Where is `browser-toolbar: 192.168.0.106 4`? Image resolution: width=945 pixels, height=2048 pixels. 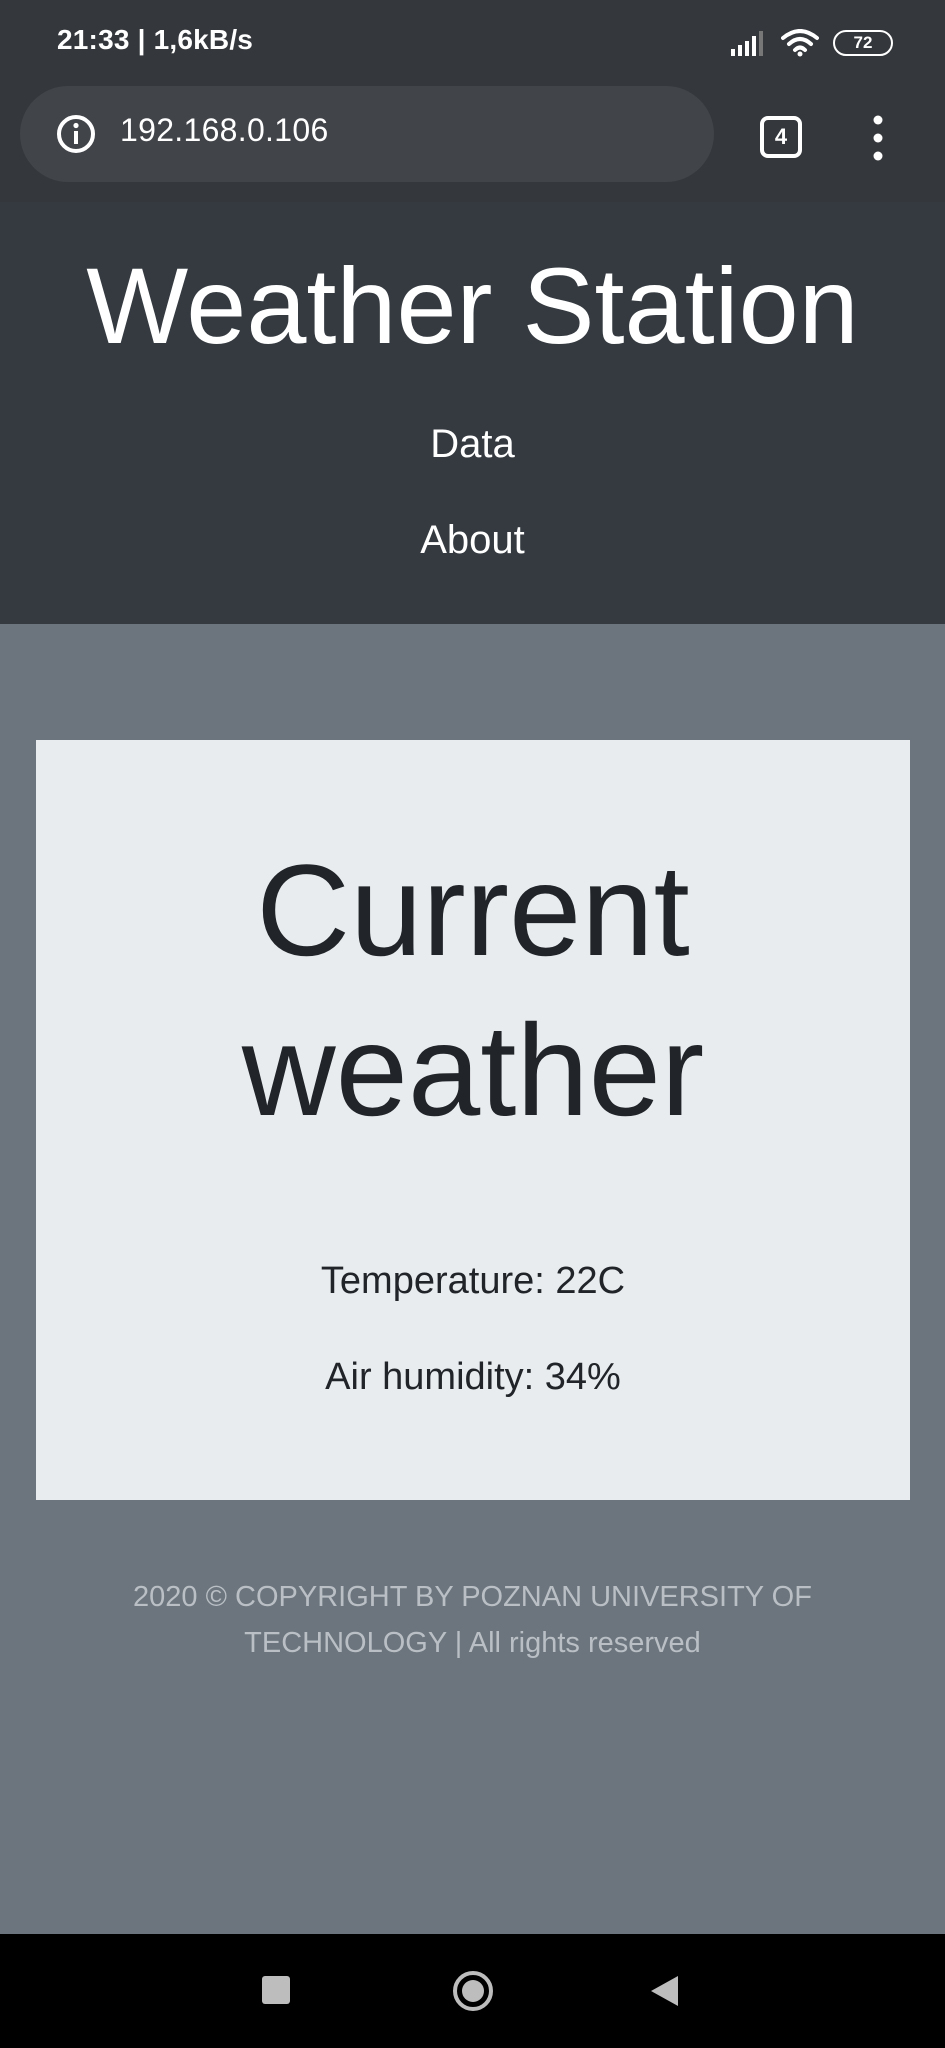 browser-toolbar: 192.168.0.106 4 is located at coordinates (472, 143).